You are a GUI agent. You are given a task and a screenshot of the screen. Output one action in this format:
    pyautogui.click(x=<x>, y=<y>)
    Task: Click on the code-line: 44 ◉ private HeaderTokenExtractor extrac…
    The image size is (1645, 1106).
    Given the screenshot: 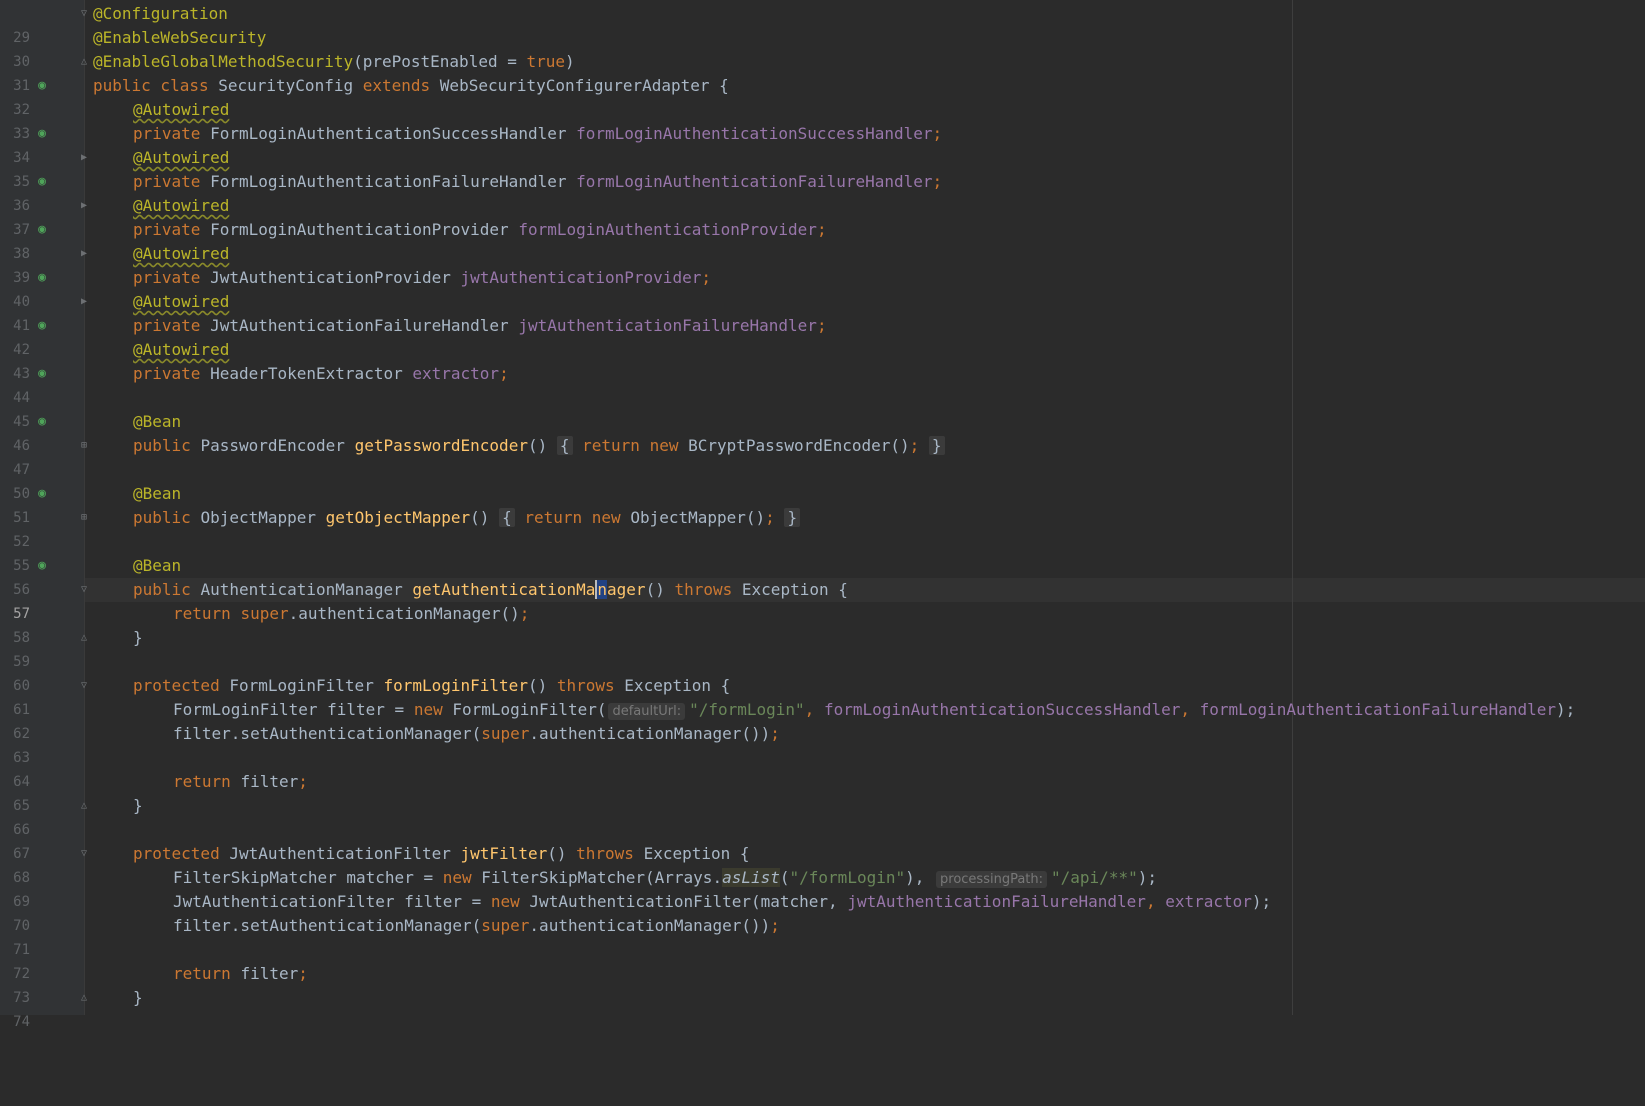 What is the action you would take?
    pyautogui.click(x=822, y=384)
    